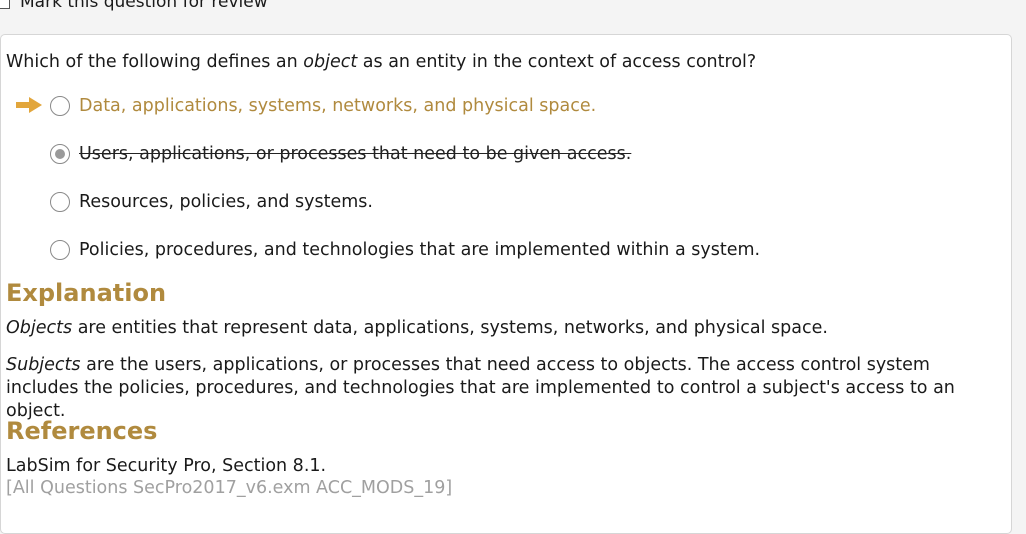 The height and width of the screenshot is (534, 1026). I want to click on review-label: Mark this question for review, so click(144, 6).